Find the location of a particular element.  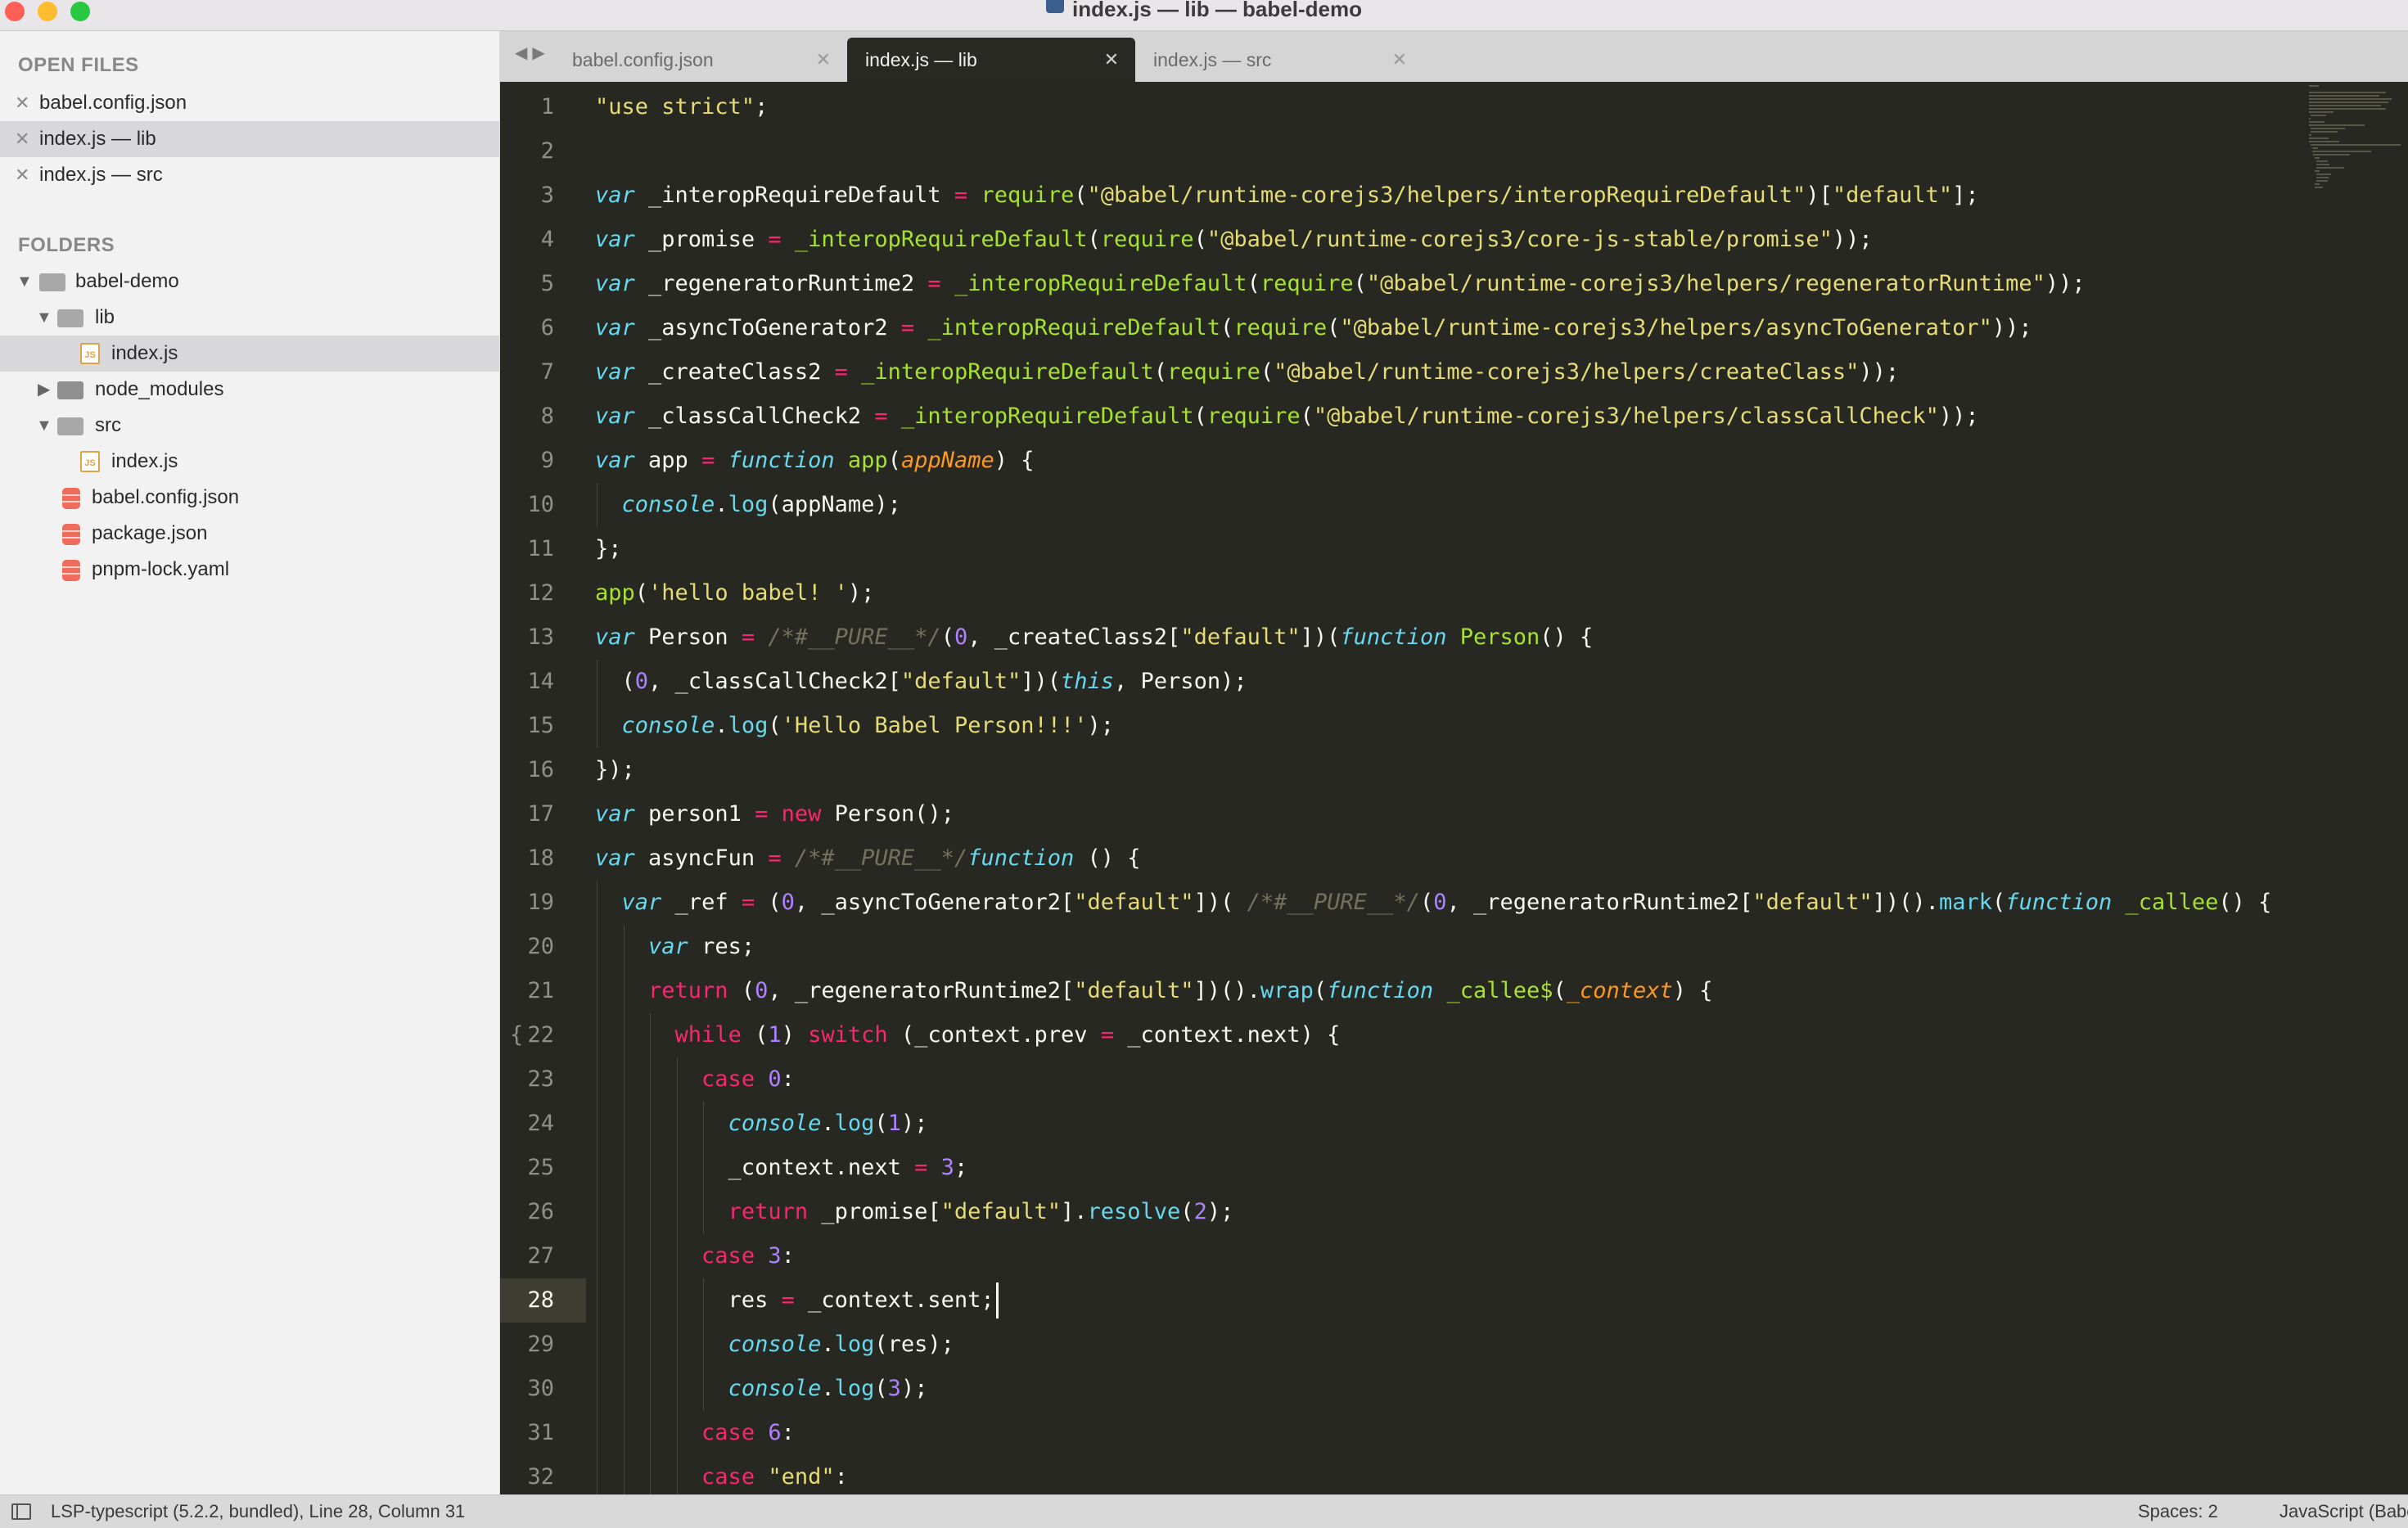

code-line: 28 res = _context.sent; is located at coordinates (1401, 1301).